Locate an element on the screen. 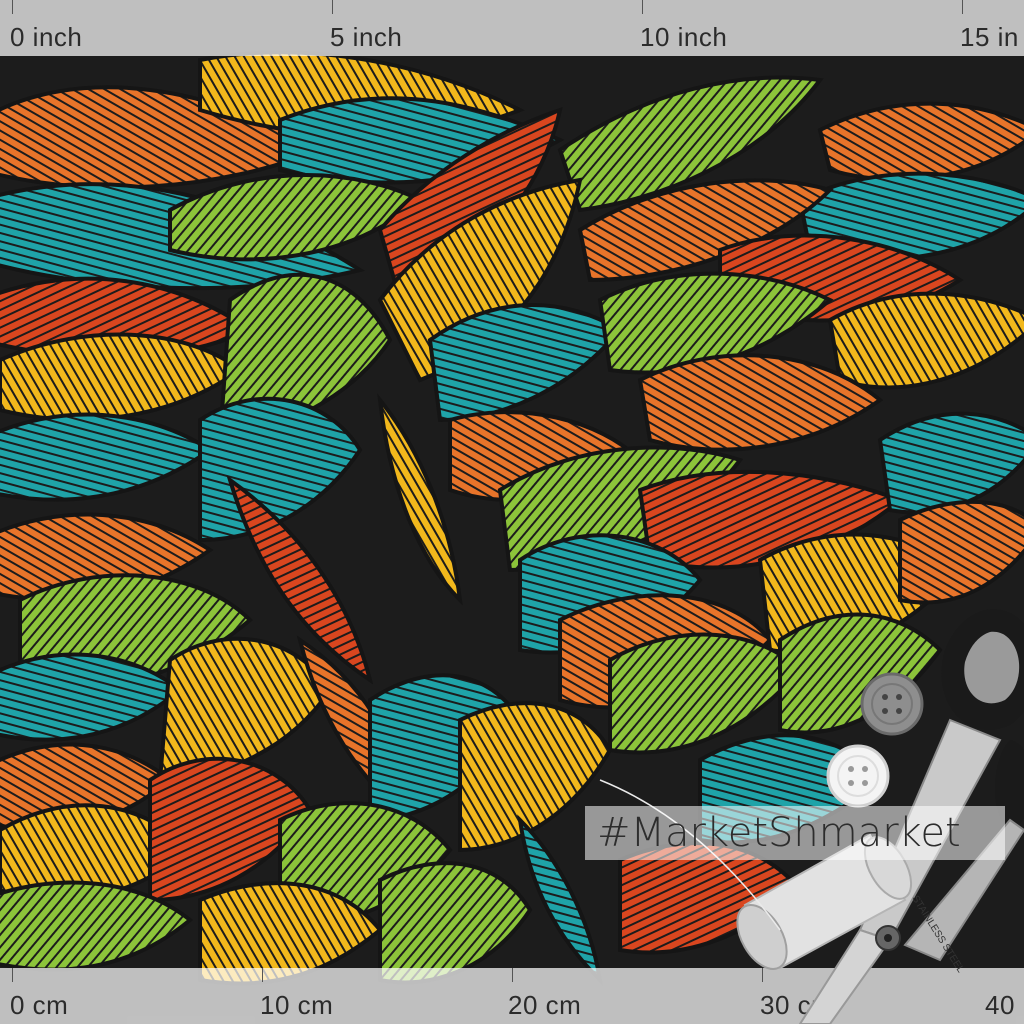  ruler-label-inch-0: 0 inch is located at coordinates (46, 37).